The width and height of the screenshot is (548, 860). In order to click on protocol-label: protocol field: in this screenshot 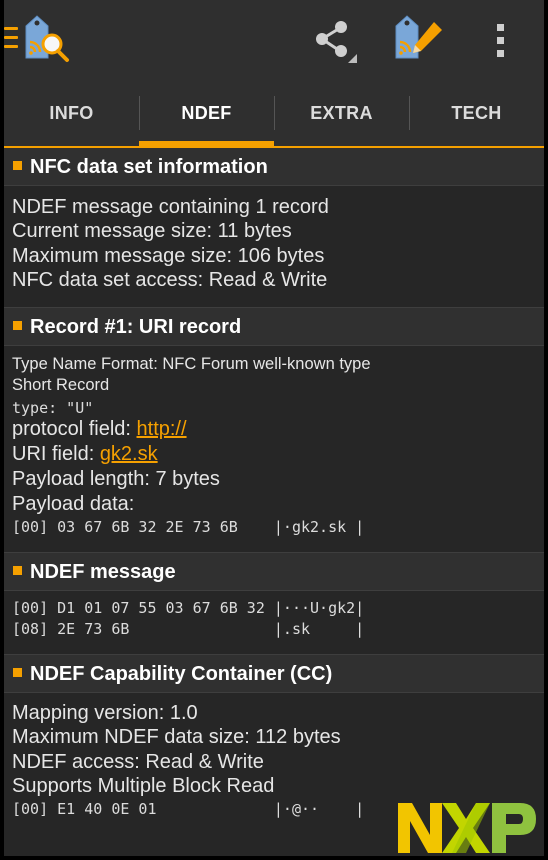, I will do `click(74, 429)`.